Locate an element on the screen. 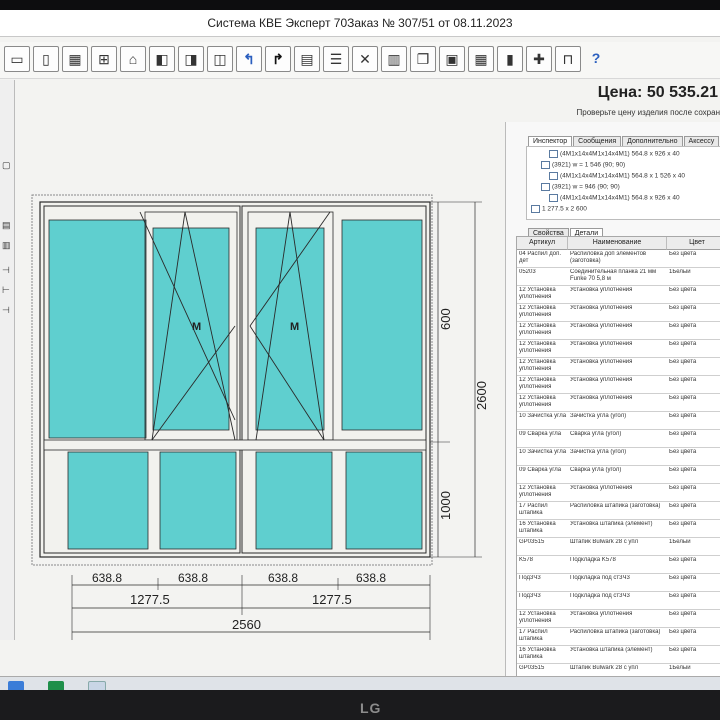 The image size is (720, 720). name-cell: Штапик Bulwark 28 с упл is located at coordinates (604, 542).